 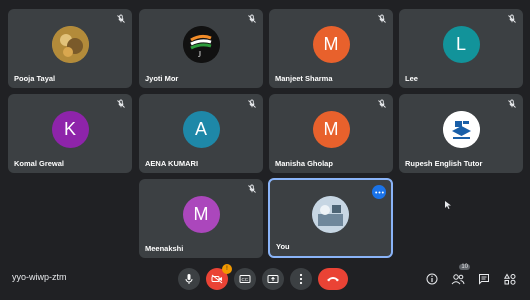 I want to click on participant-tile: A AENA KUMARI, so click(x=201, y=133).